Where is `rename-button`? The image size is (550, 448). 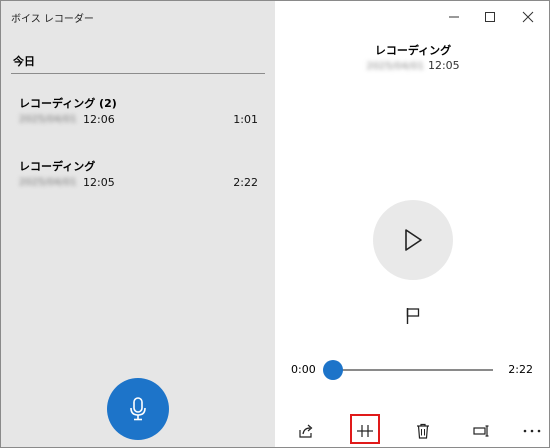 rename-button is located at coordinates (482, 431).